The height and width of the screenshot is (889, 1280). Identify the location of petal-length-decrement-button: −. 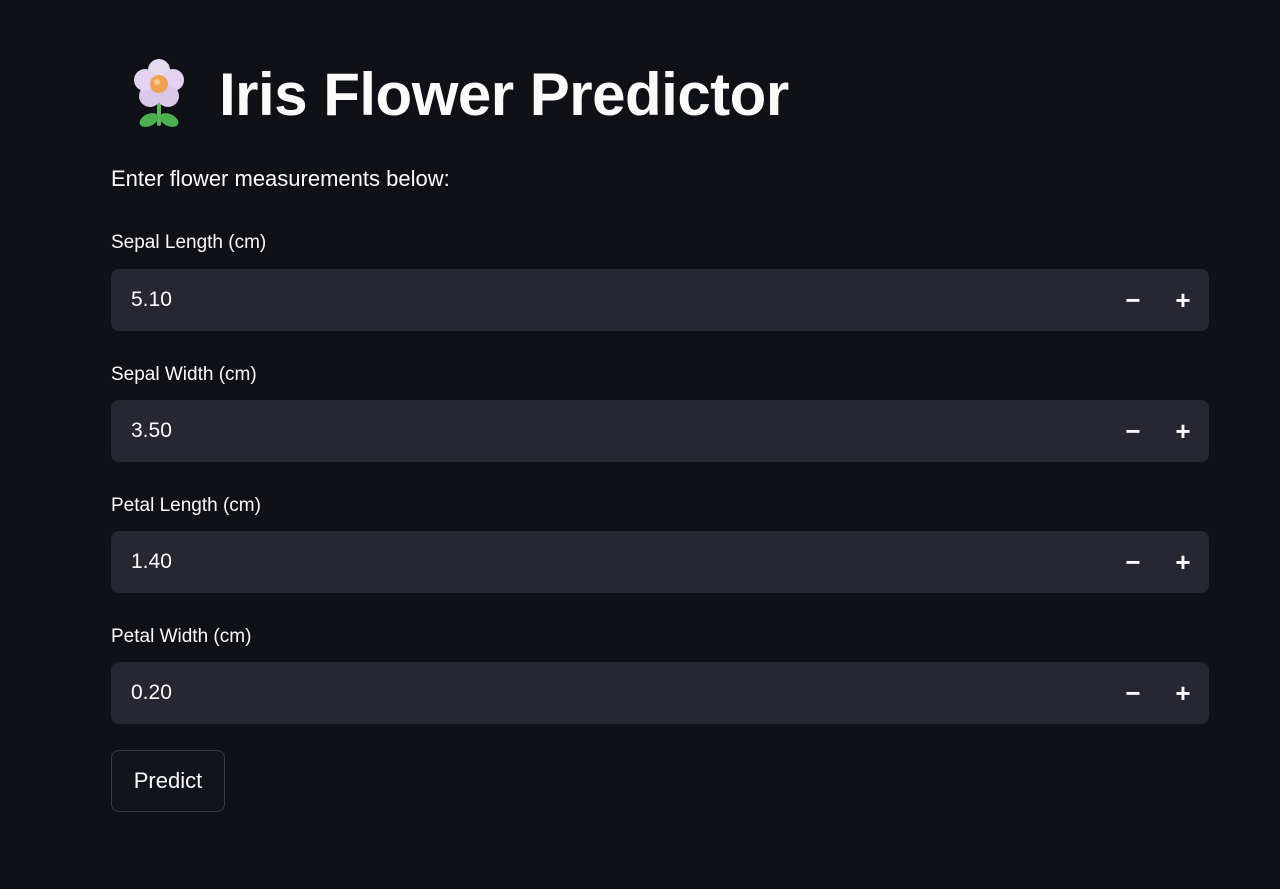
(1133, 562).